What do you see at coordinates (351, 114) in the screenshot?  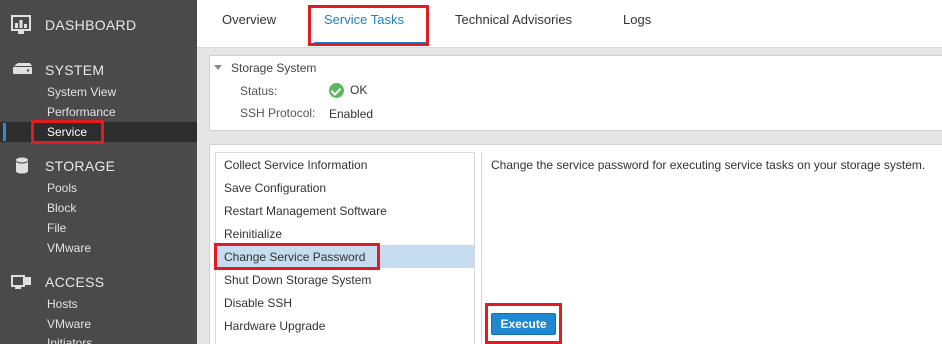 I see `ssh-protocol-value: Enabled` at bounding box center [351, 114].